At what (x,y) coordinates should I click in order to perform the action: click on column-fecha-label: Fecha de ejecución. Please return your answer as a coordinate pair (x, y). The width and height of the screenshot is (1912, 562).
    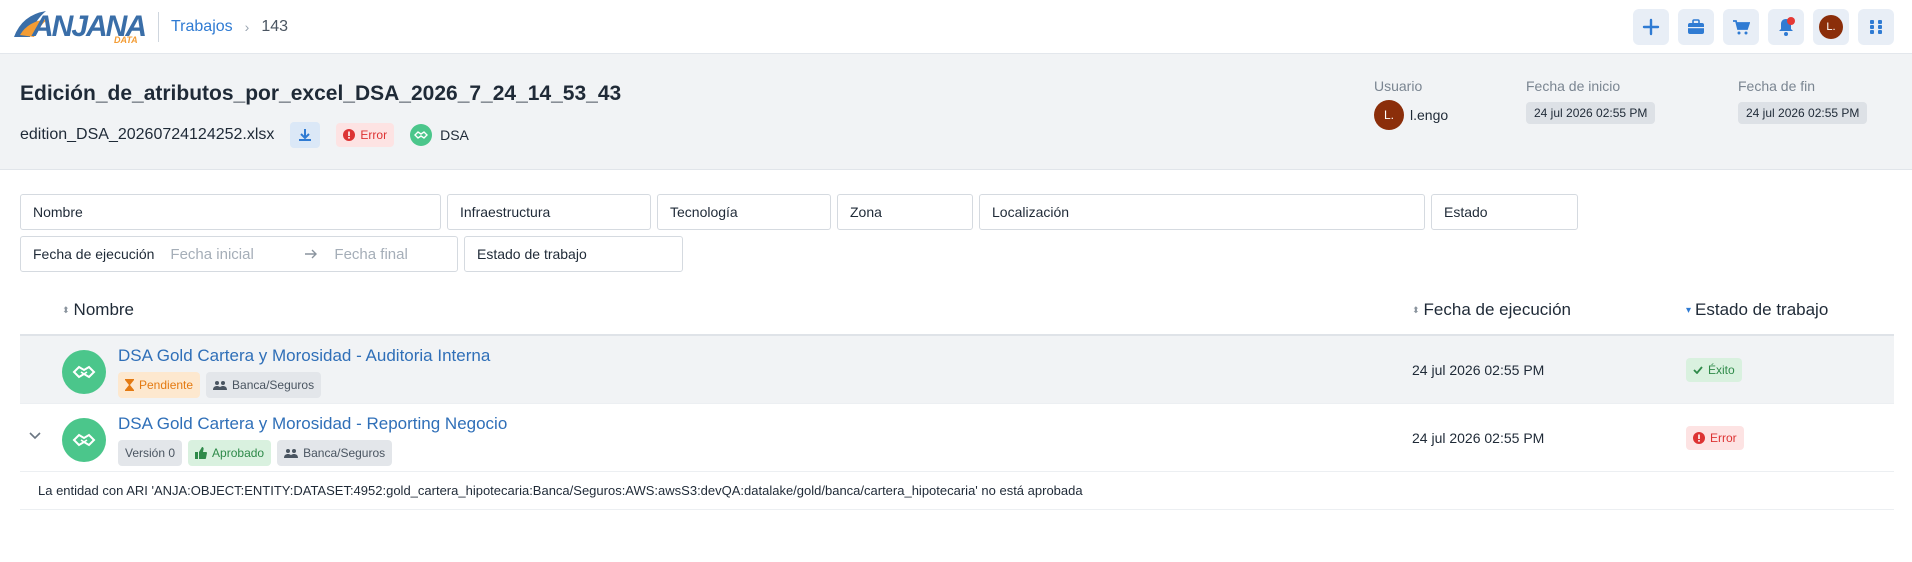
    Looking at the image, I should click on (1497, 309).